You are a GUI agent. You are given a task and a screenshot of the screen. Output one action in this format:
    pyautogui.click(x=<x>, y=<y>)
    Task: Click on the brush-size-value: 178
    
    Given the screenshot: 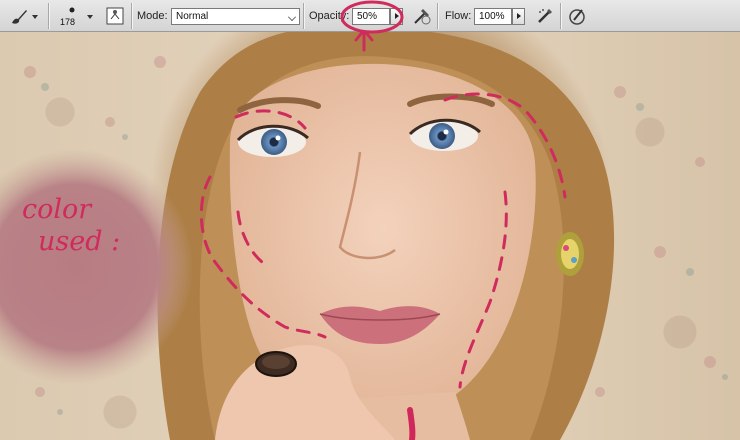 What is the action you would take?
    pyautogui.click(x=68, y=22)
    